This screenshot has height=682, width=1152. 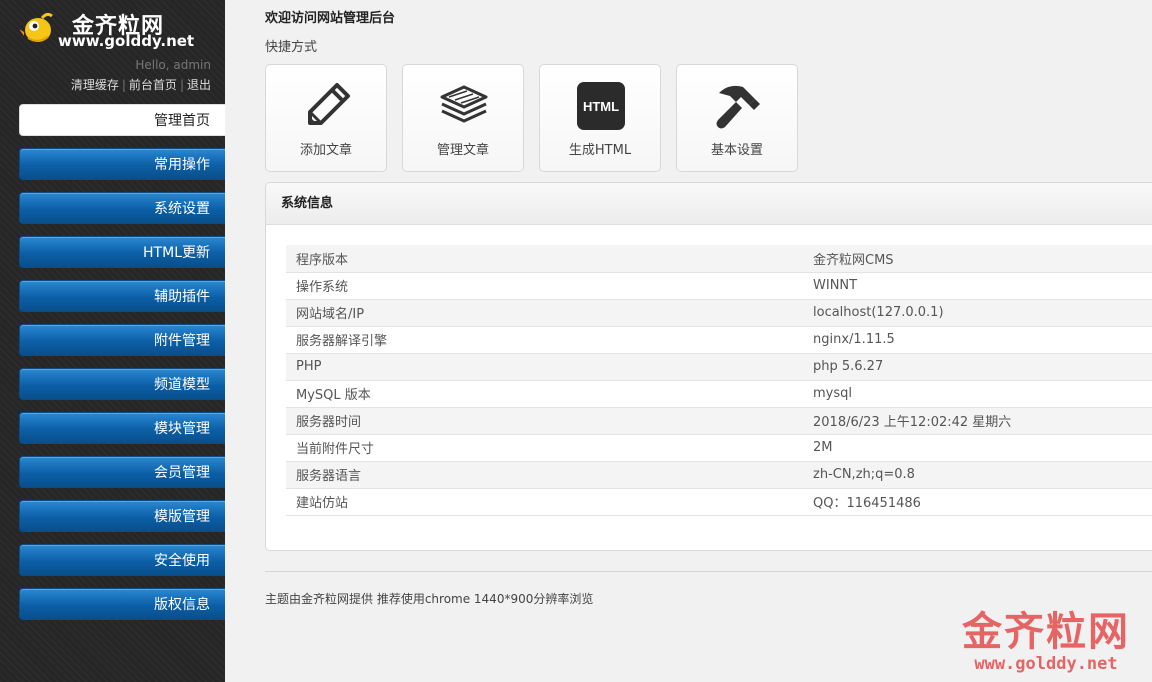 What do you see at coordinates (1046, 632) in the screenshot?
I see `watermark-name: 金齐粒网` at bounding box center [1046, 632].